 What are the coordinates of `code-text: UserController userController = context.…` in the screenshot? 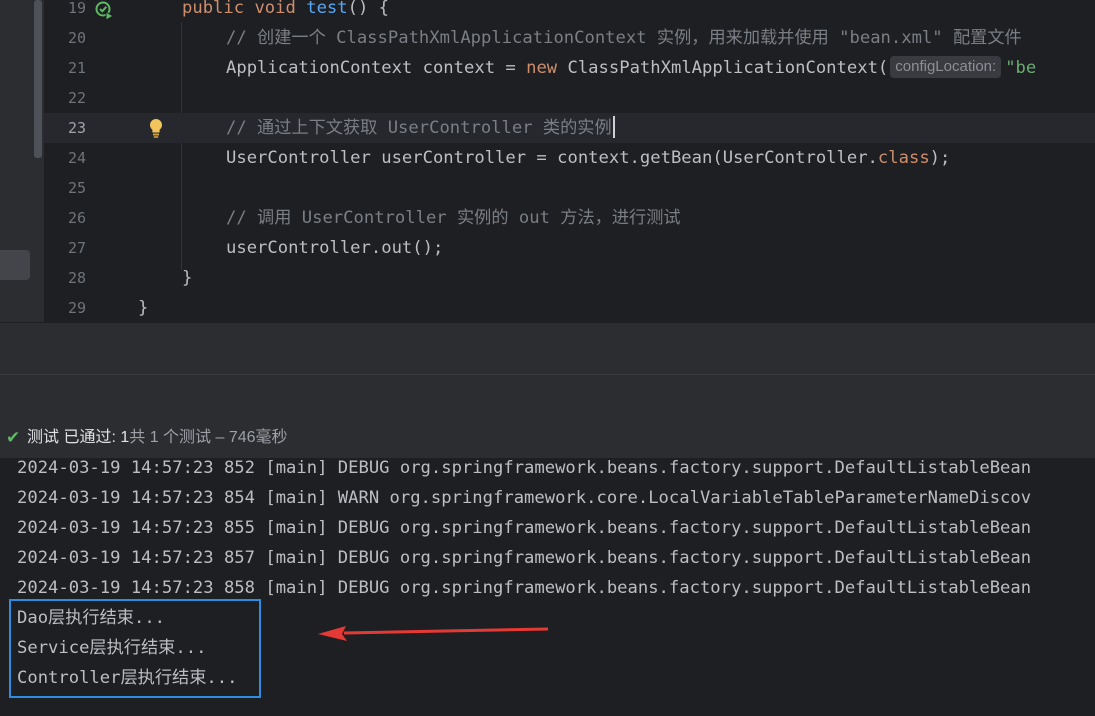 It's located at (588, 158).